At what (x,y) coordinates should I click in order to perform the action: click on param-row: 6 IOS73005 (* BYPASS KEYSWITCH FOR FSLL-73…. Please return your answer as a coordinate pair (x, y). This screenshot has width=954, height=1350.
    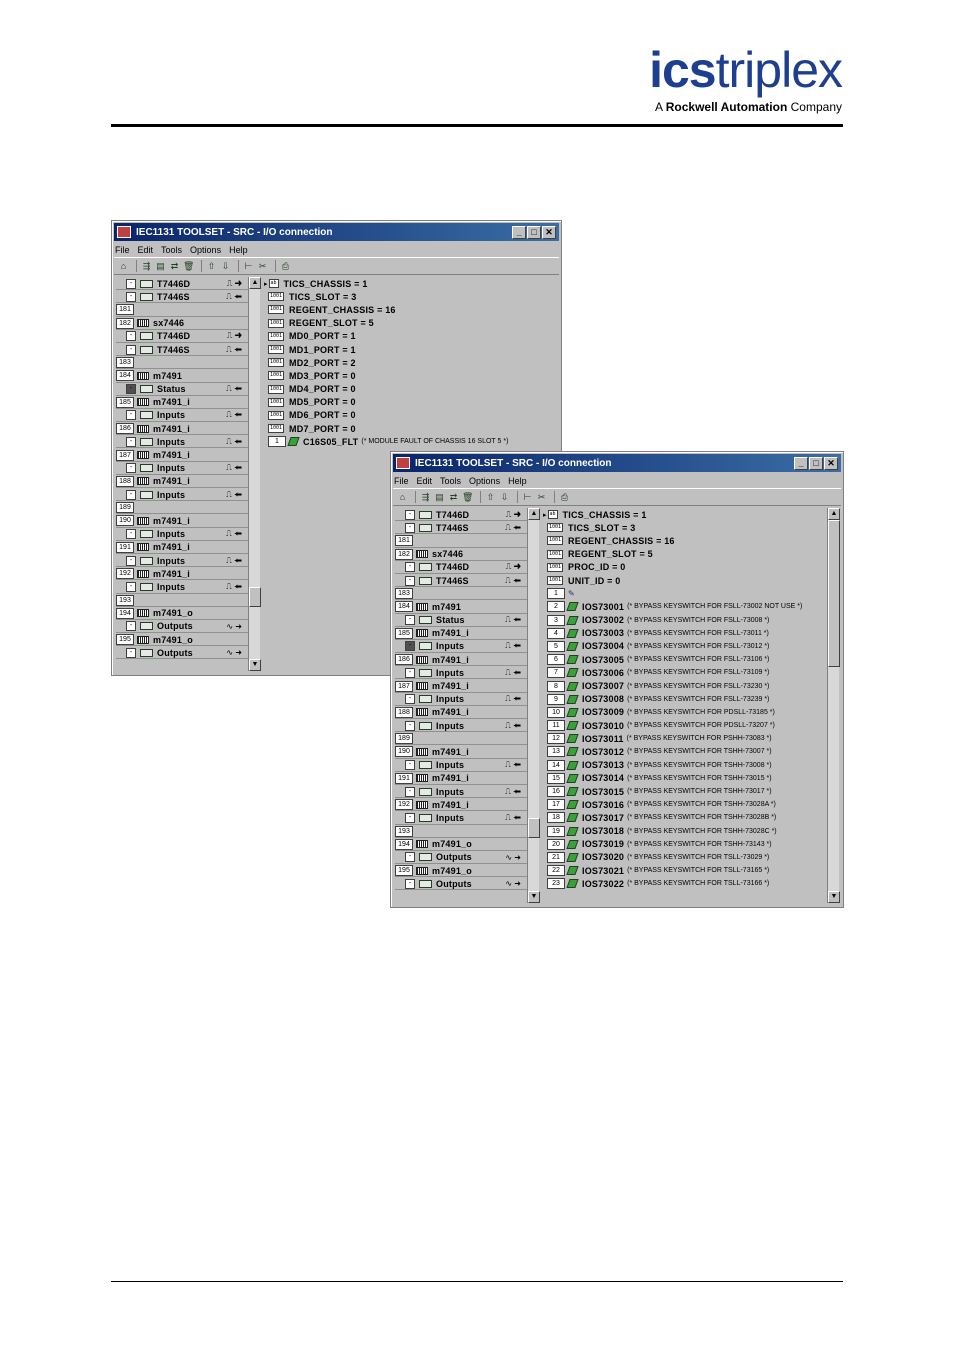
    Looking at the image, I should click on (683, 659).